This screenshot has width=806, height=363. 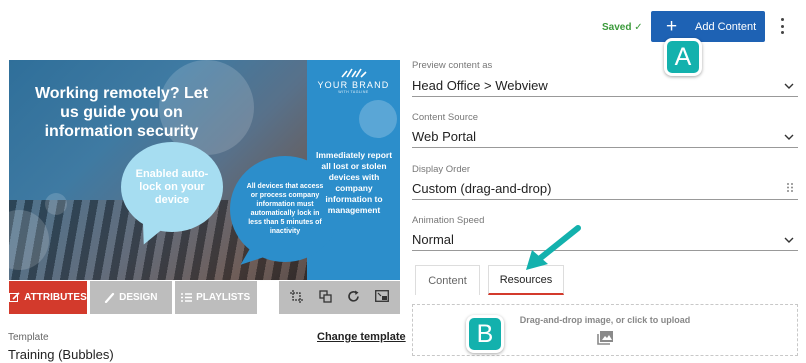 What do you see at coordinates (683, 57) in the screenshot?
I see `callout-badge-a: A` at bounding box center [683, 57].